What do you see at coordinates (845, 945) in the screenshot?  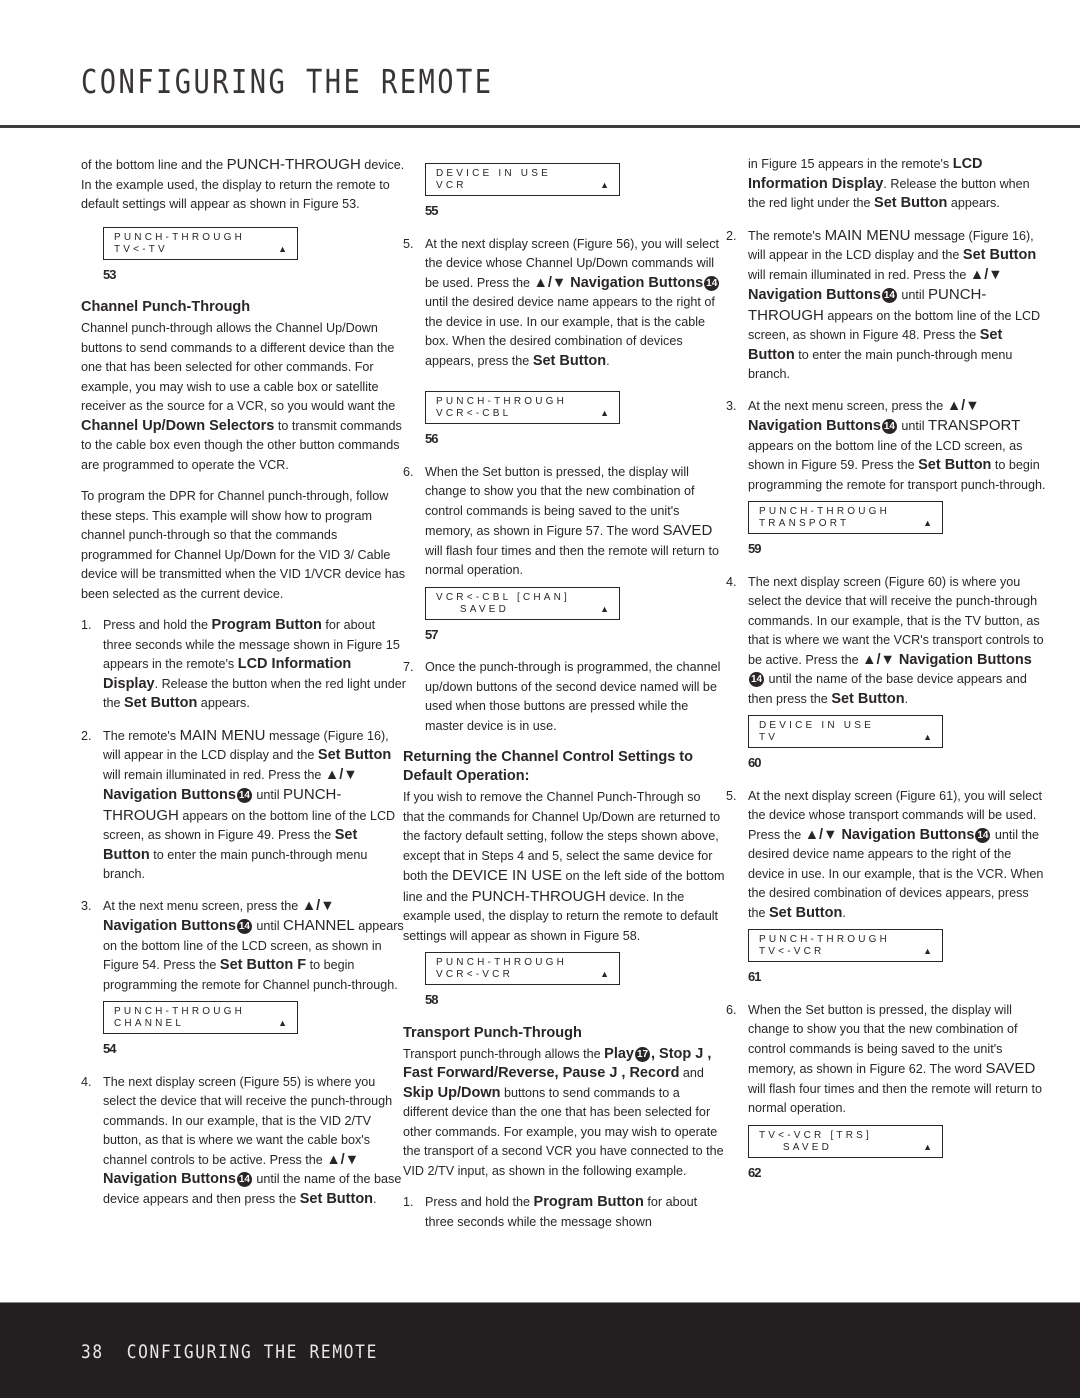 I see `lcd-figure-61: PUNCH-THROUGH TV<-VCR ▲` at bounding box center [845, 945].